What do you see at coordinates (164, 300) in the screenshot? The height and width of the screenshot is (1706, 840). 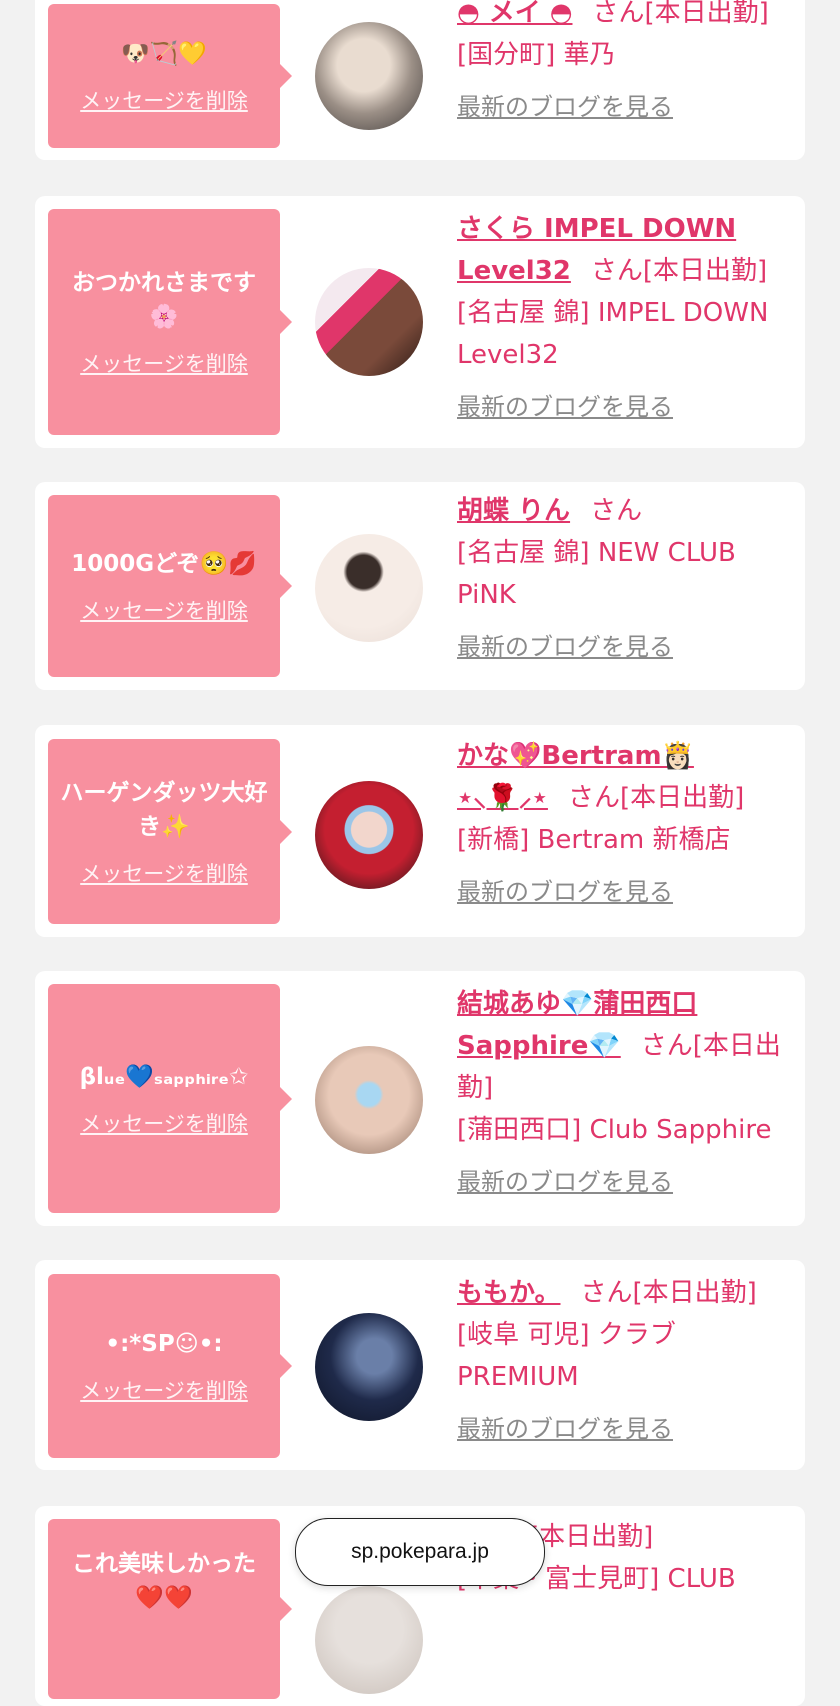 I see `message-text: おつかれさまです🌸` at bounding box center [164, 300].